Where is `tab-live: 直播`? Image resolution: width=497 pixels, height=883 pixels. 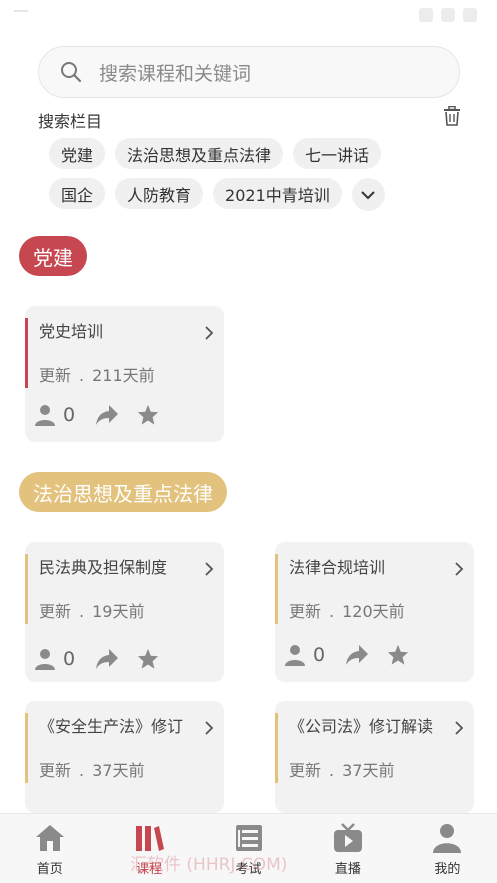 tab-live: 直播 is located at coordinates (347, 848).